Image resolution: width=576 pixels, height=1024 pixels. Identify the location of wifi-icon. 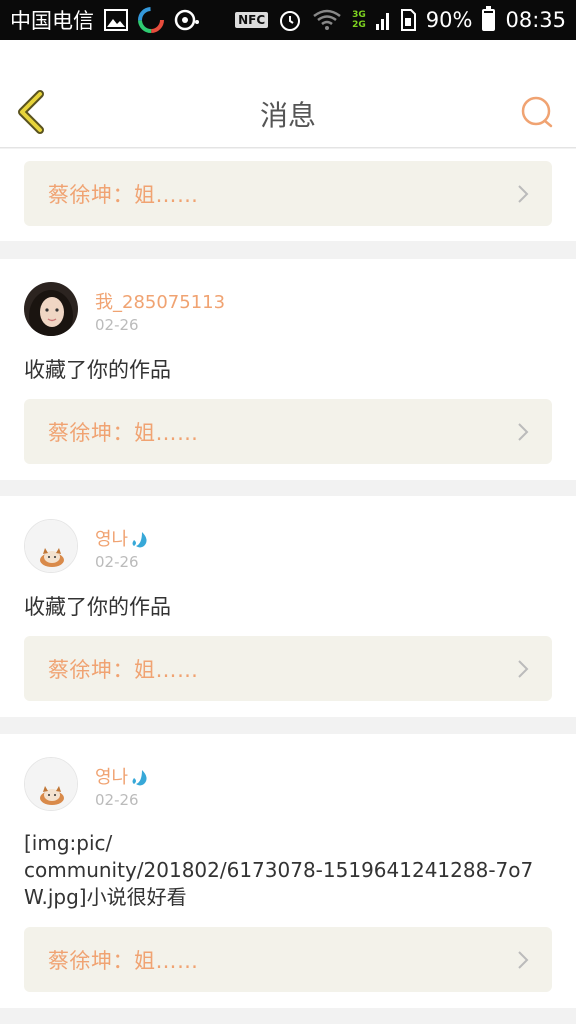
(327, 20).